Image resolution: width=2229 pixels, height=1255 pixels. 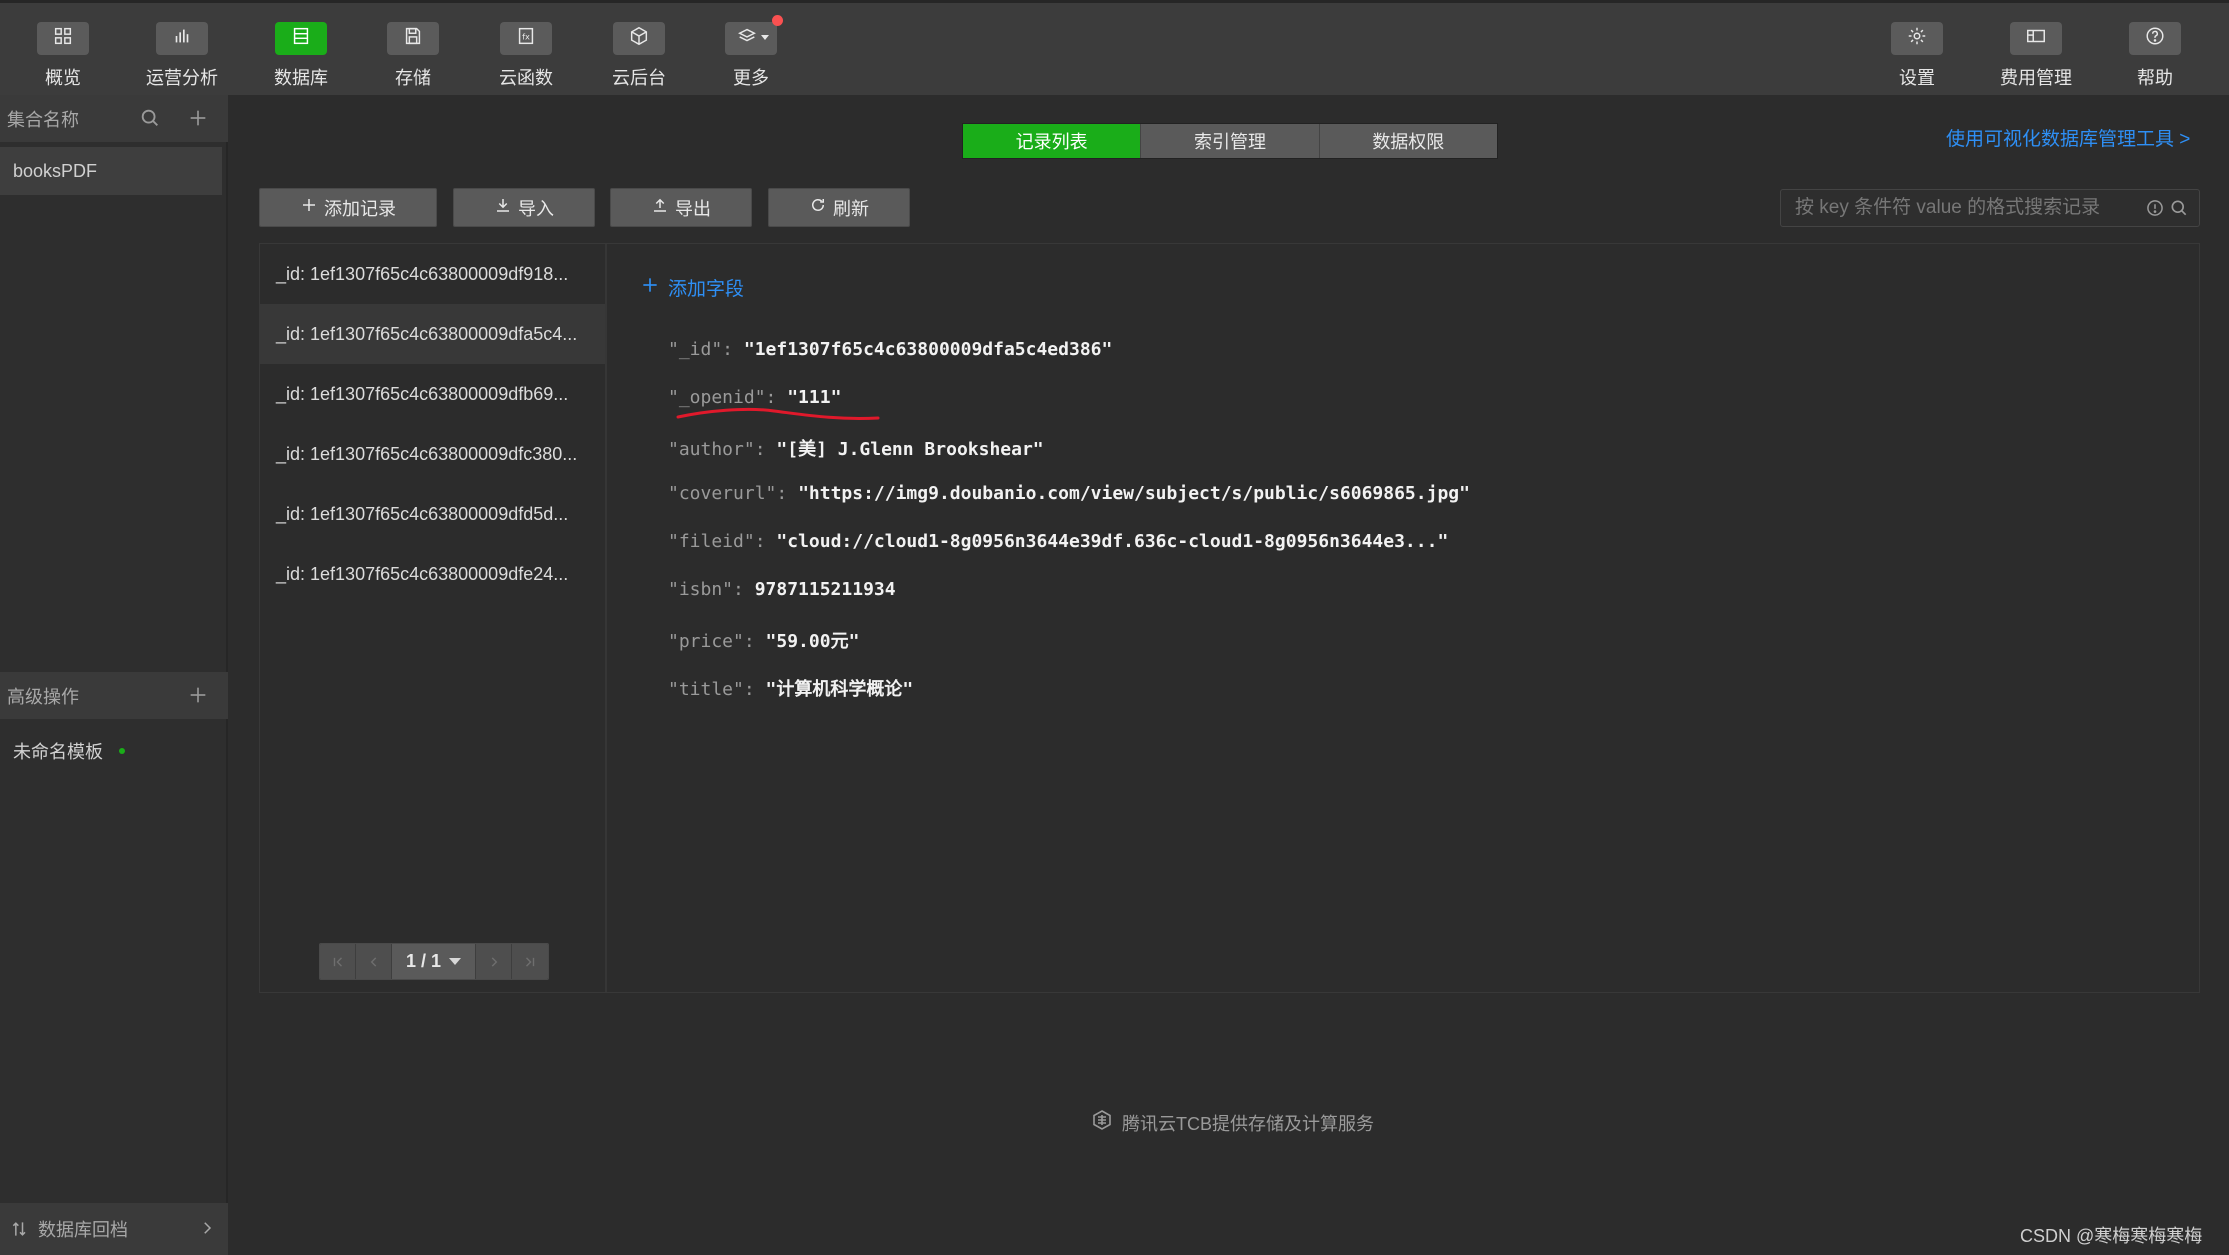 What do you see at coordinates (536, 208) in the screenshot?
I see `import-label: 导入` at bounding box center [536, 208].